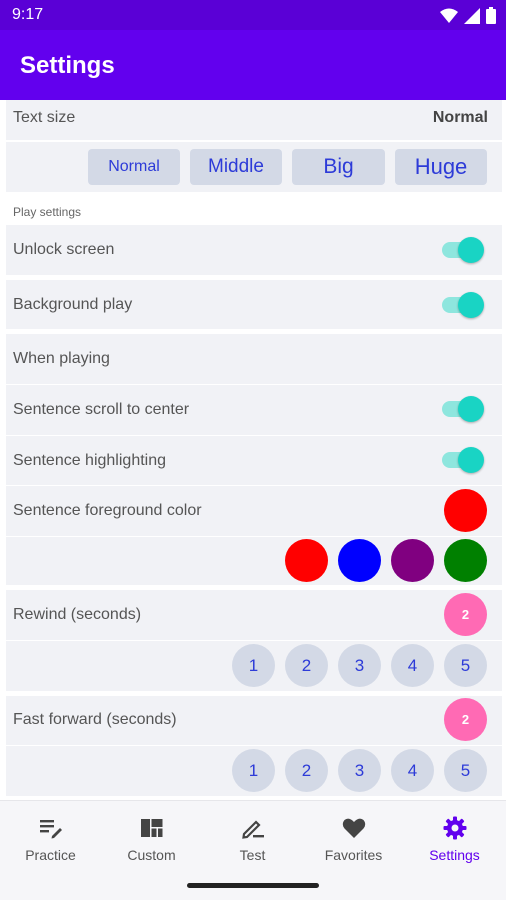 This screenshot has height=900, width=506. I want to click on nav-favorites-label: Favorites, so click(353, 855).